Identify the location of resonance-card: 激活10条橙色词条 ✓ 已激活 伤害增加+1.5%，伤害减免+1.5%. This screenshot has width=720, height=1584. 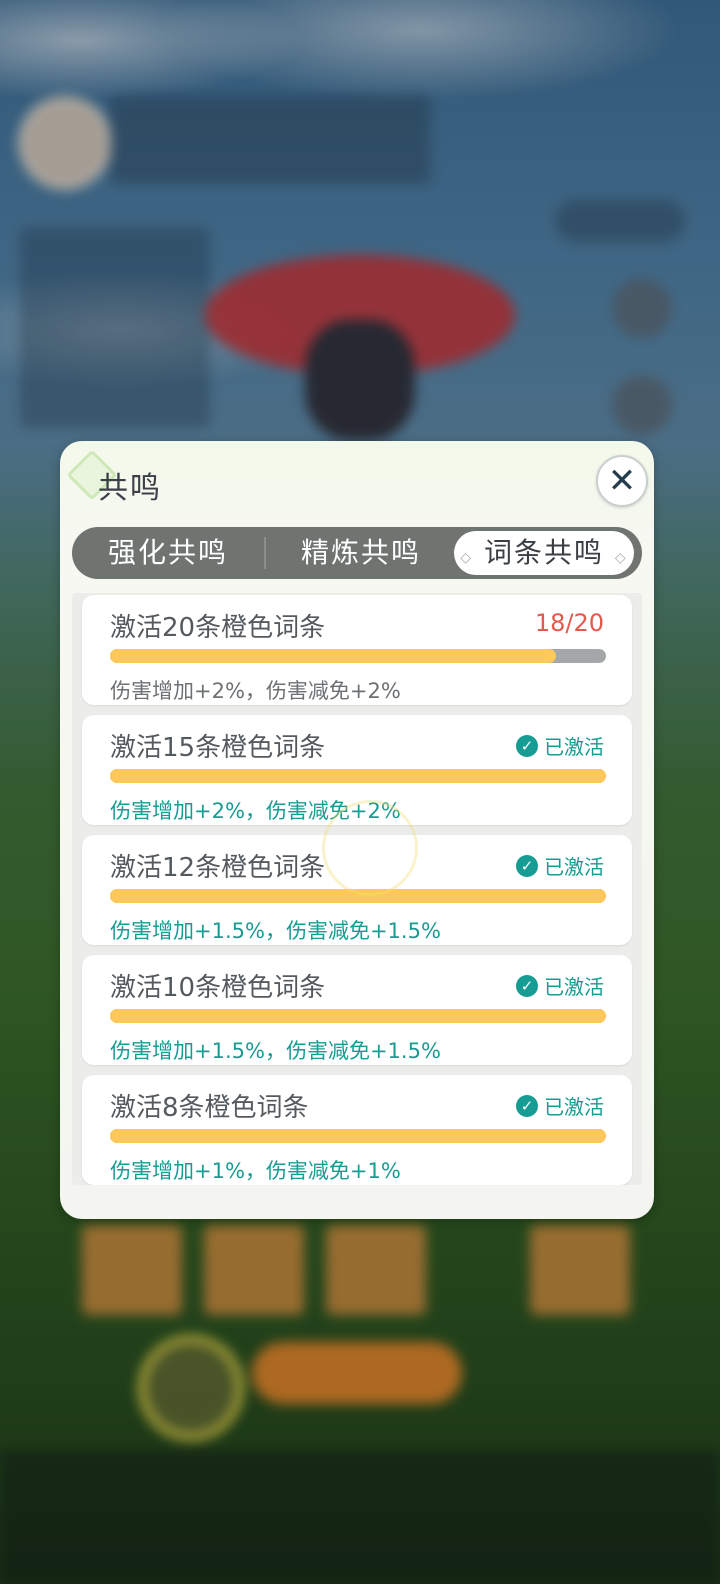
(357, 1010).